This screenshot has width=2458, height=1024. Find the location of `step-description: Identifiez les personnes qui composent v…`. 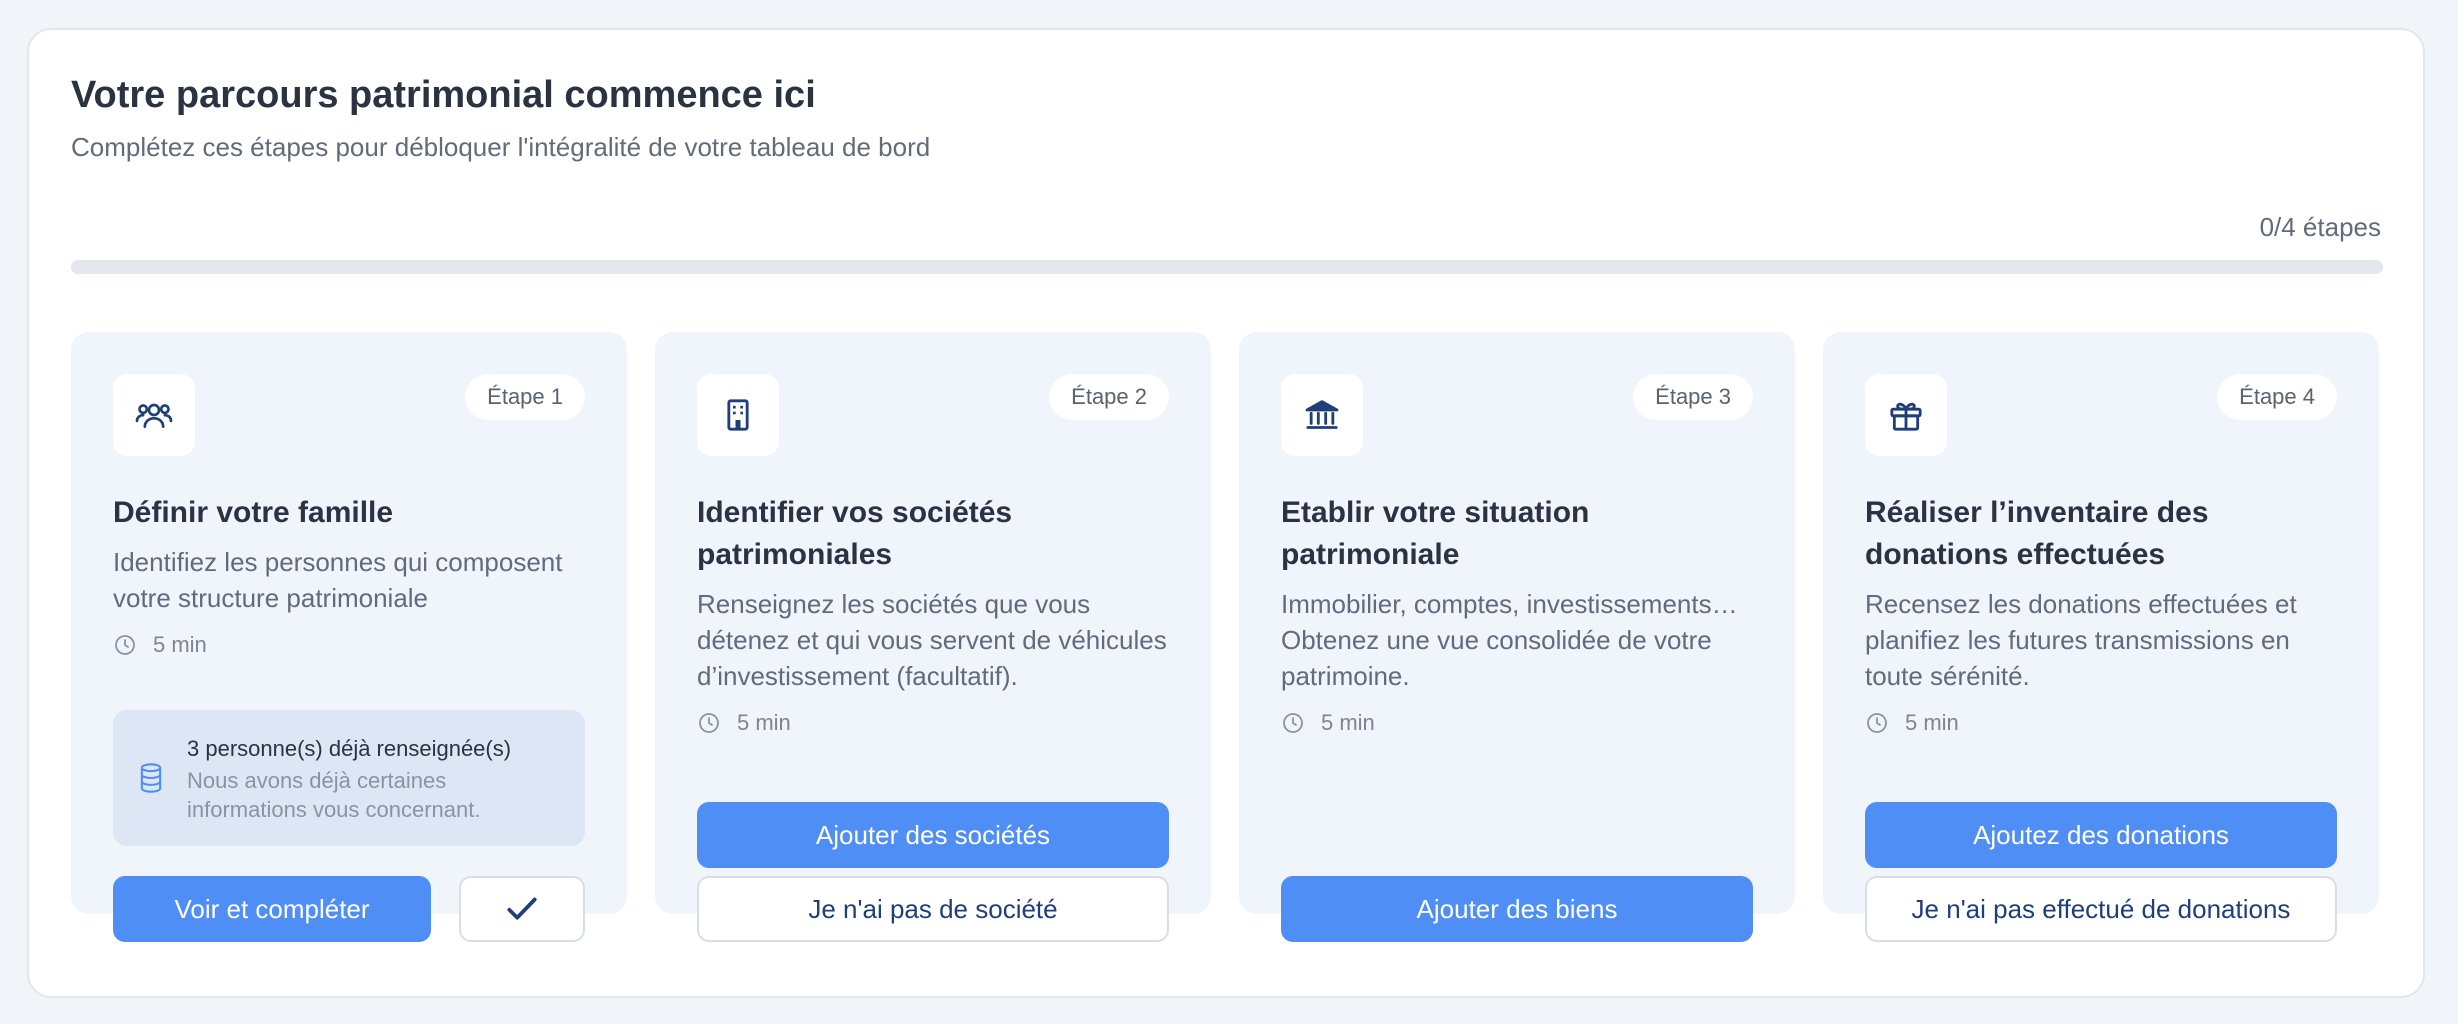

step-description: Identifiez les personnes qui composent v… is located at coordinates (338, 580).